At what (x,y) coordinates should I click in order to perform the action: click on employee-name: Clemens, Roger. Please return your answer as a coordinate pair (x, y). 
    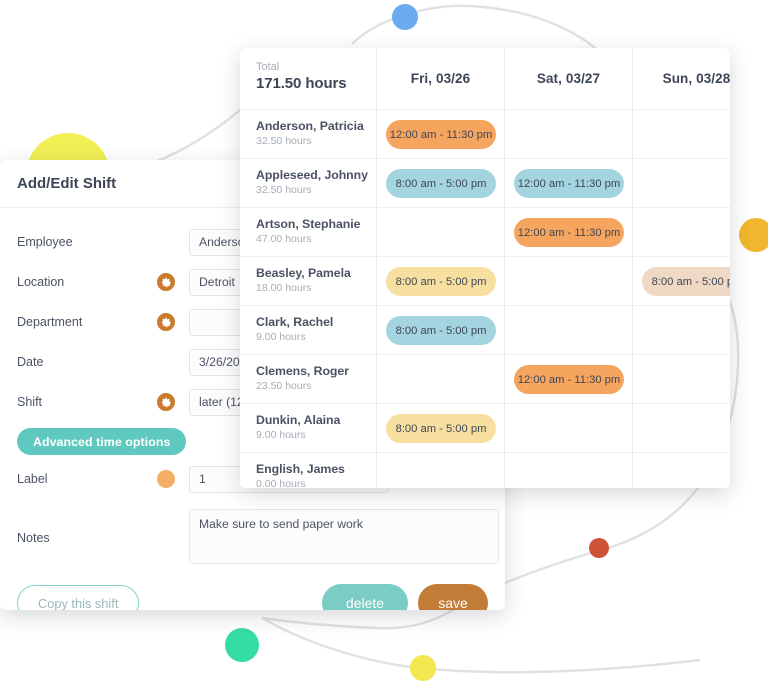
    Looking at the image, I should click on (302, 371).